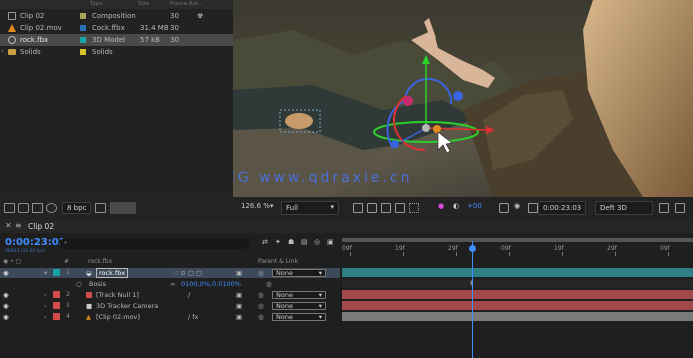 The width and height of the screenshot is (693, 358). Describe the element at coordinates (51, 208) in the screenshot. I see `project-settings-icon` at that location.